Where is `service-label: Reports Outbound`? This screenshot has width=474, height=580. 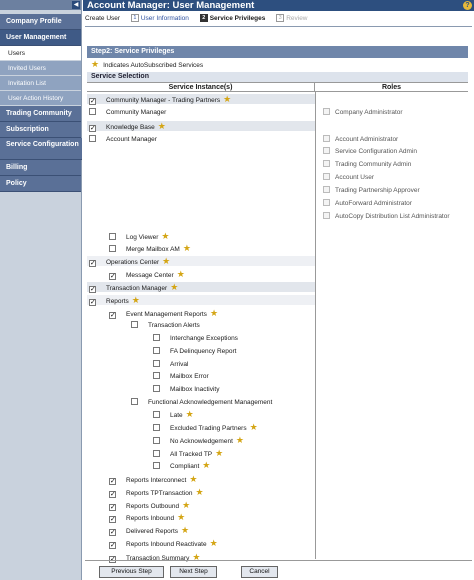 service-label: Reports Outbound is located at coordinates (153, 506).